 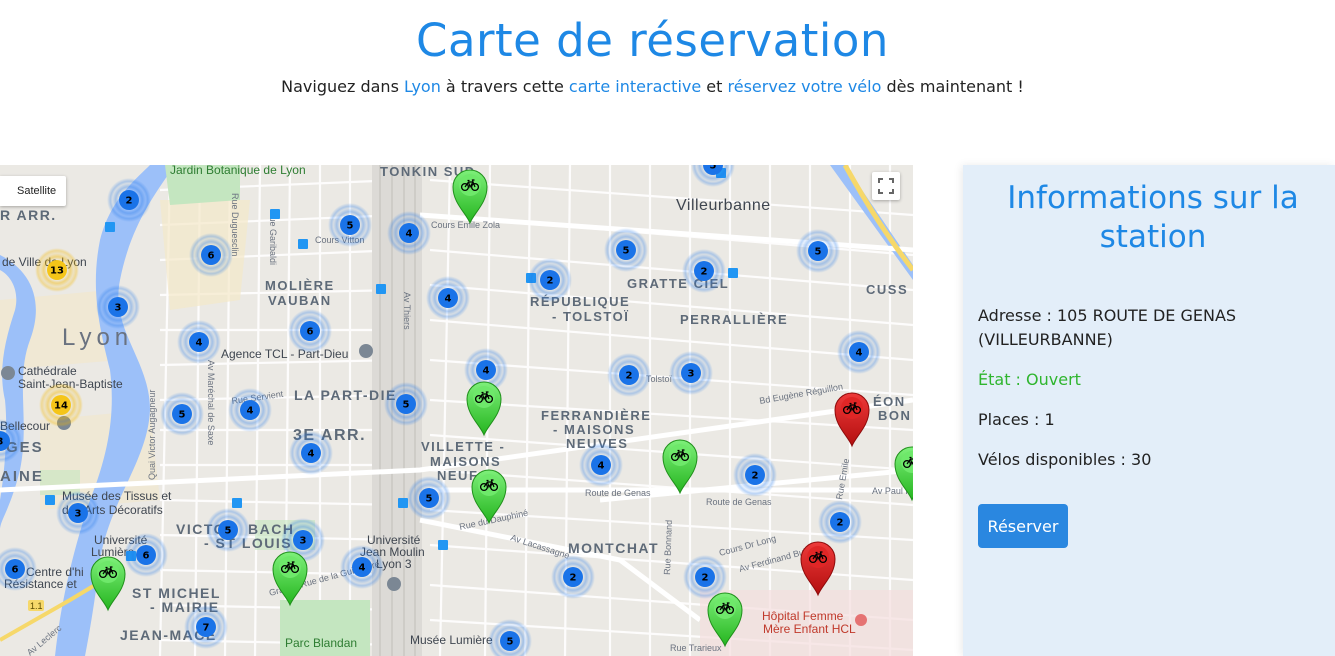 What do you see at coordinates (887, 289) in the screenshot?
I see `map-label-cusset: CUSS` at bounding box center [887, 289].